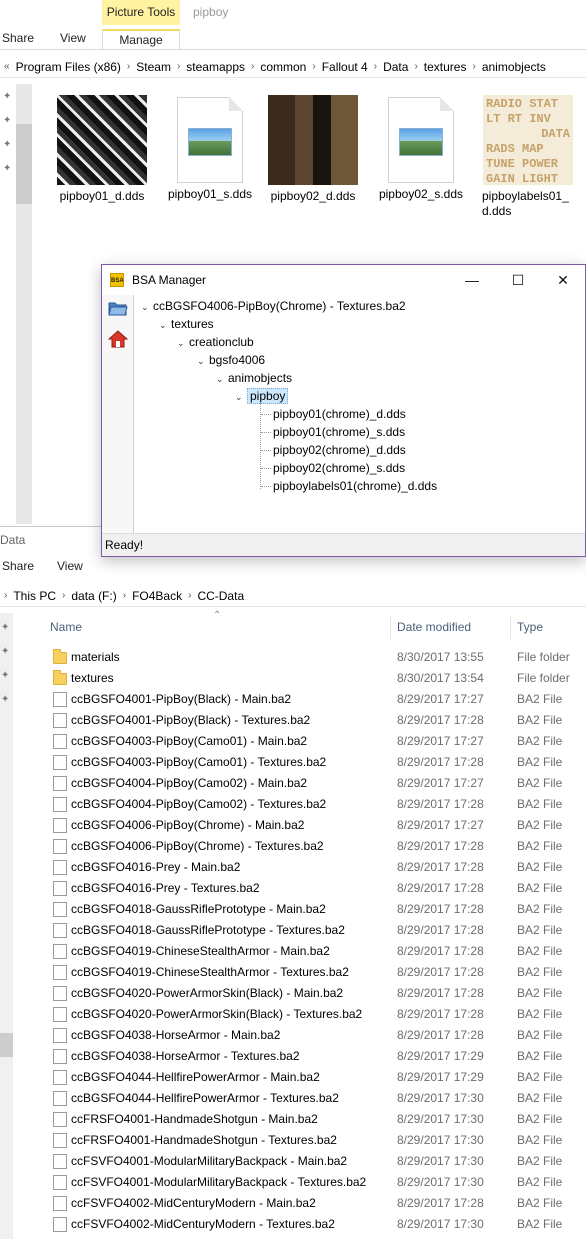 This screenshot has width=586, height=1239. Describe the element at coordinates (215, 67) in the screenshot. I see `breadcrumb-steamapps: steamapps` at that location.